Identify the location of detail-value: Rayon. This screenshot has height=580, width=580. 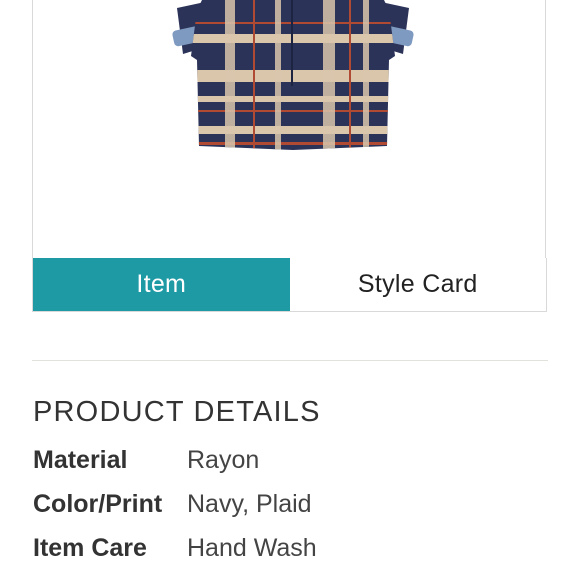
(223, 459).